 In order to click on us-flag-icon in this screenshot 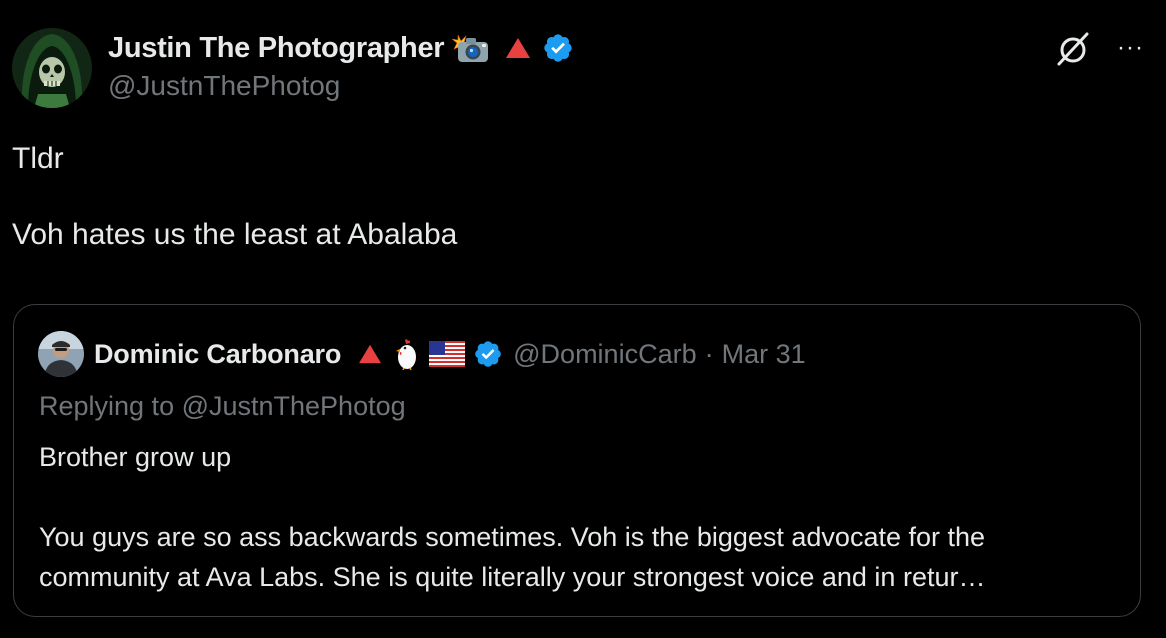, I will do `click(447, 354)`.